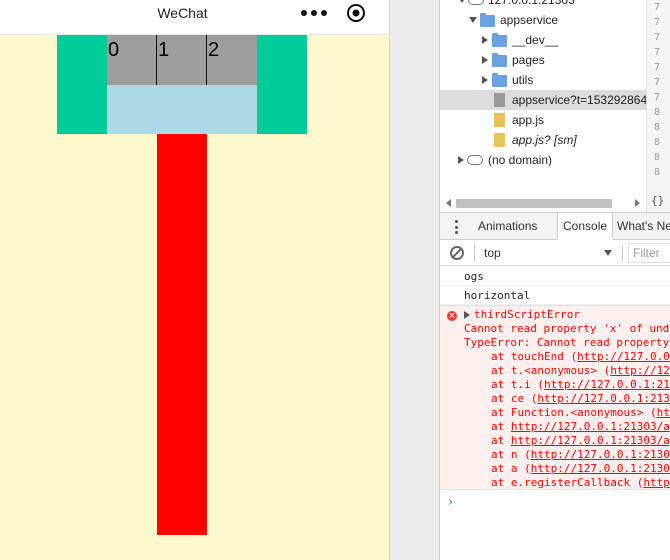  I want to click on clear-console-icon, so click(457, 253).